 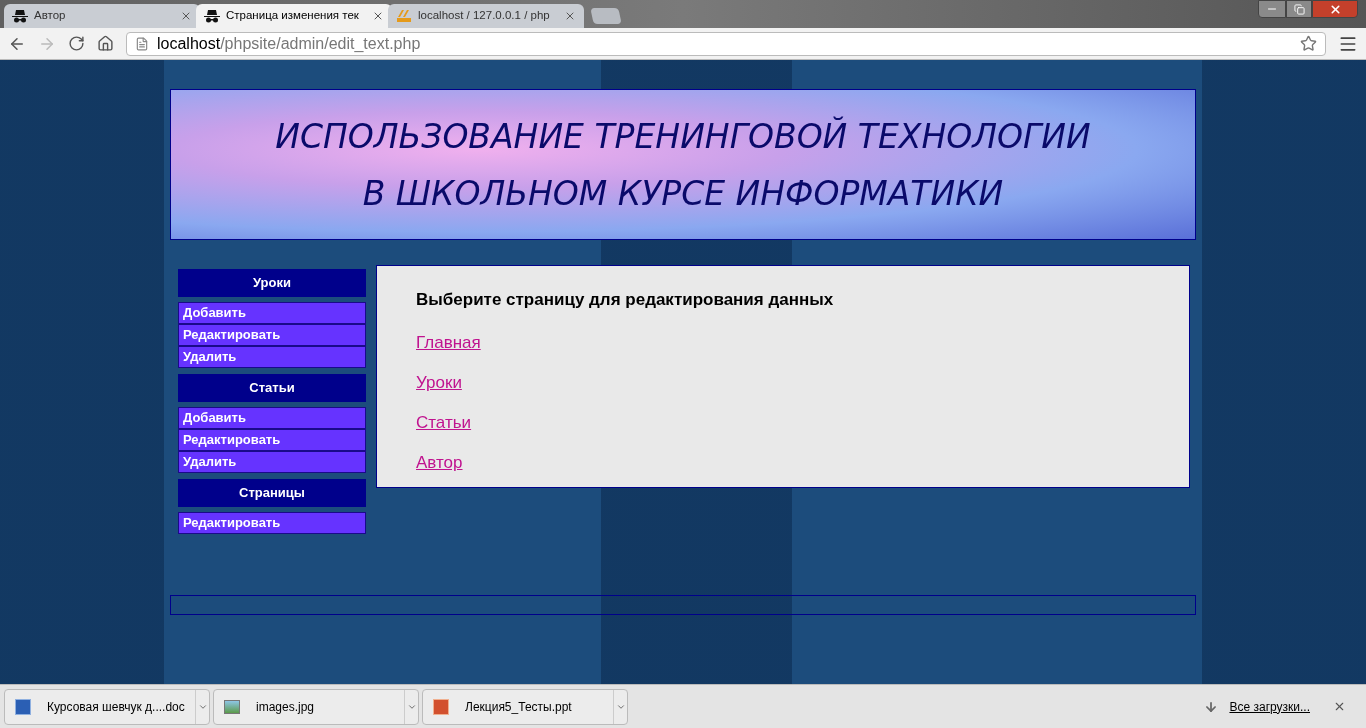 I want to click on tab-title: Страница изменения тек, so click(x=293, y=16).